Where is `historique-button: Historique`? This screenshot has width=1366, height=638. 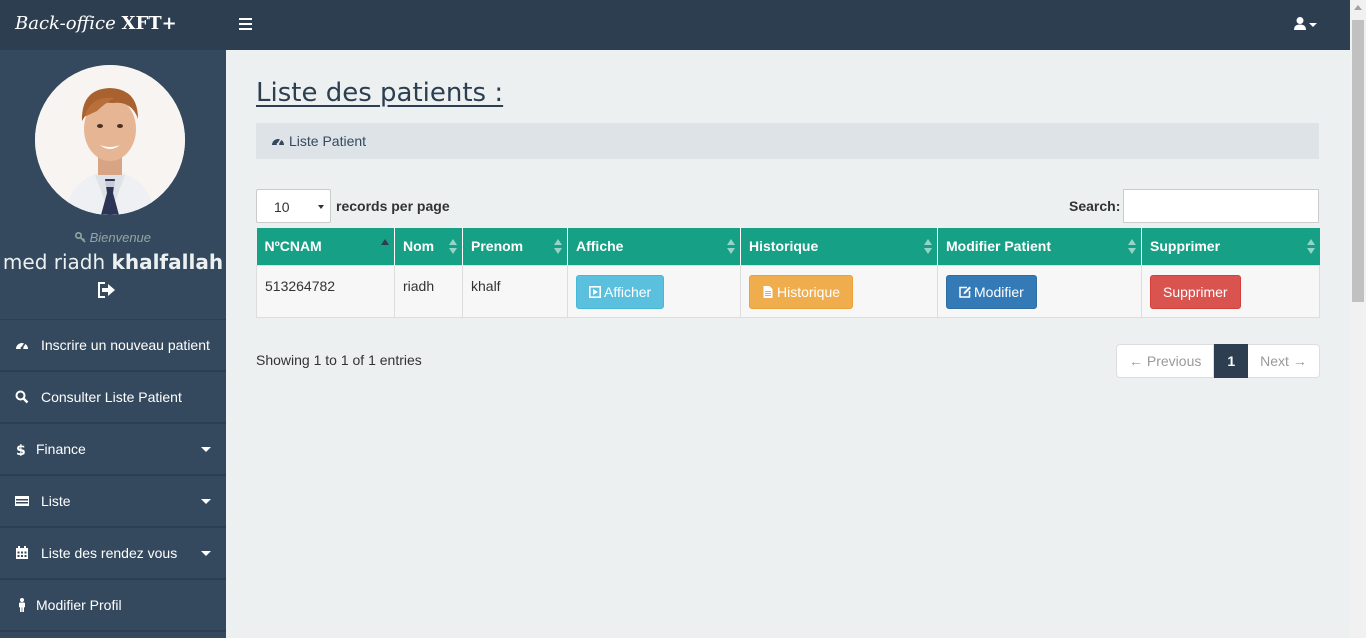
historique-button: Historique is located at coordinates (801, 291).